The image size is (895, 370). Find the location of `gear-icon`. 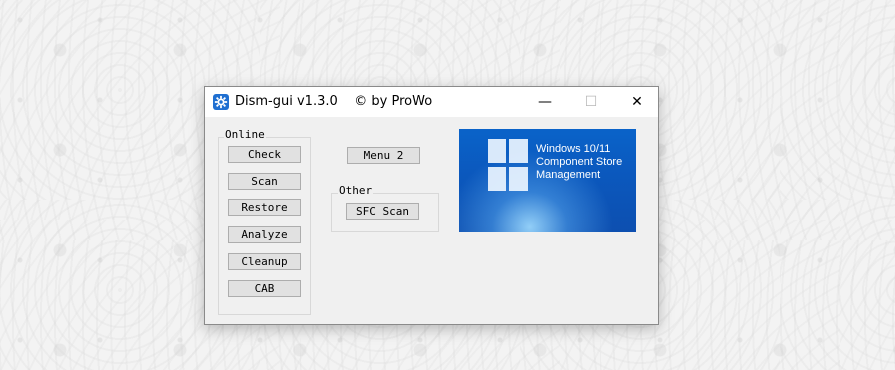

gear-icon is located at coordinates (221, 102).